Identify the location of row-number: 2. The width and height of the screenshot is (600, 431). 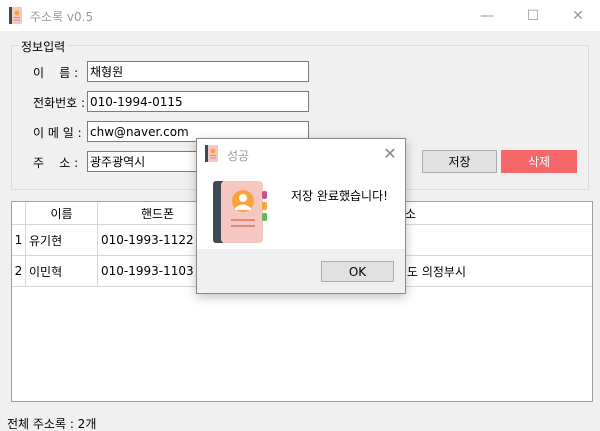
(19, 271).